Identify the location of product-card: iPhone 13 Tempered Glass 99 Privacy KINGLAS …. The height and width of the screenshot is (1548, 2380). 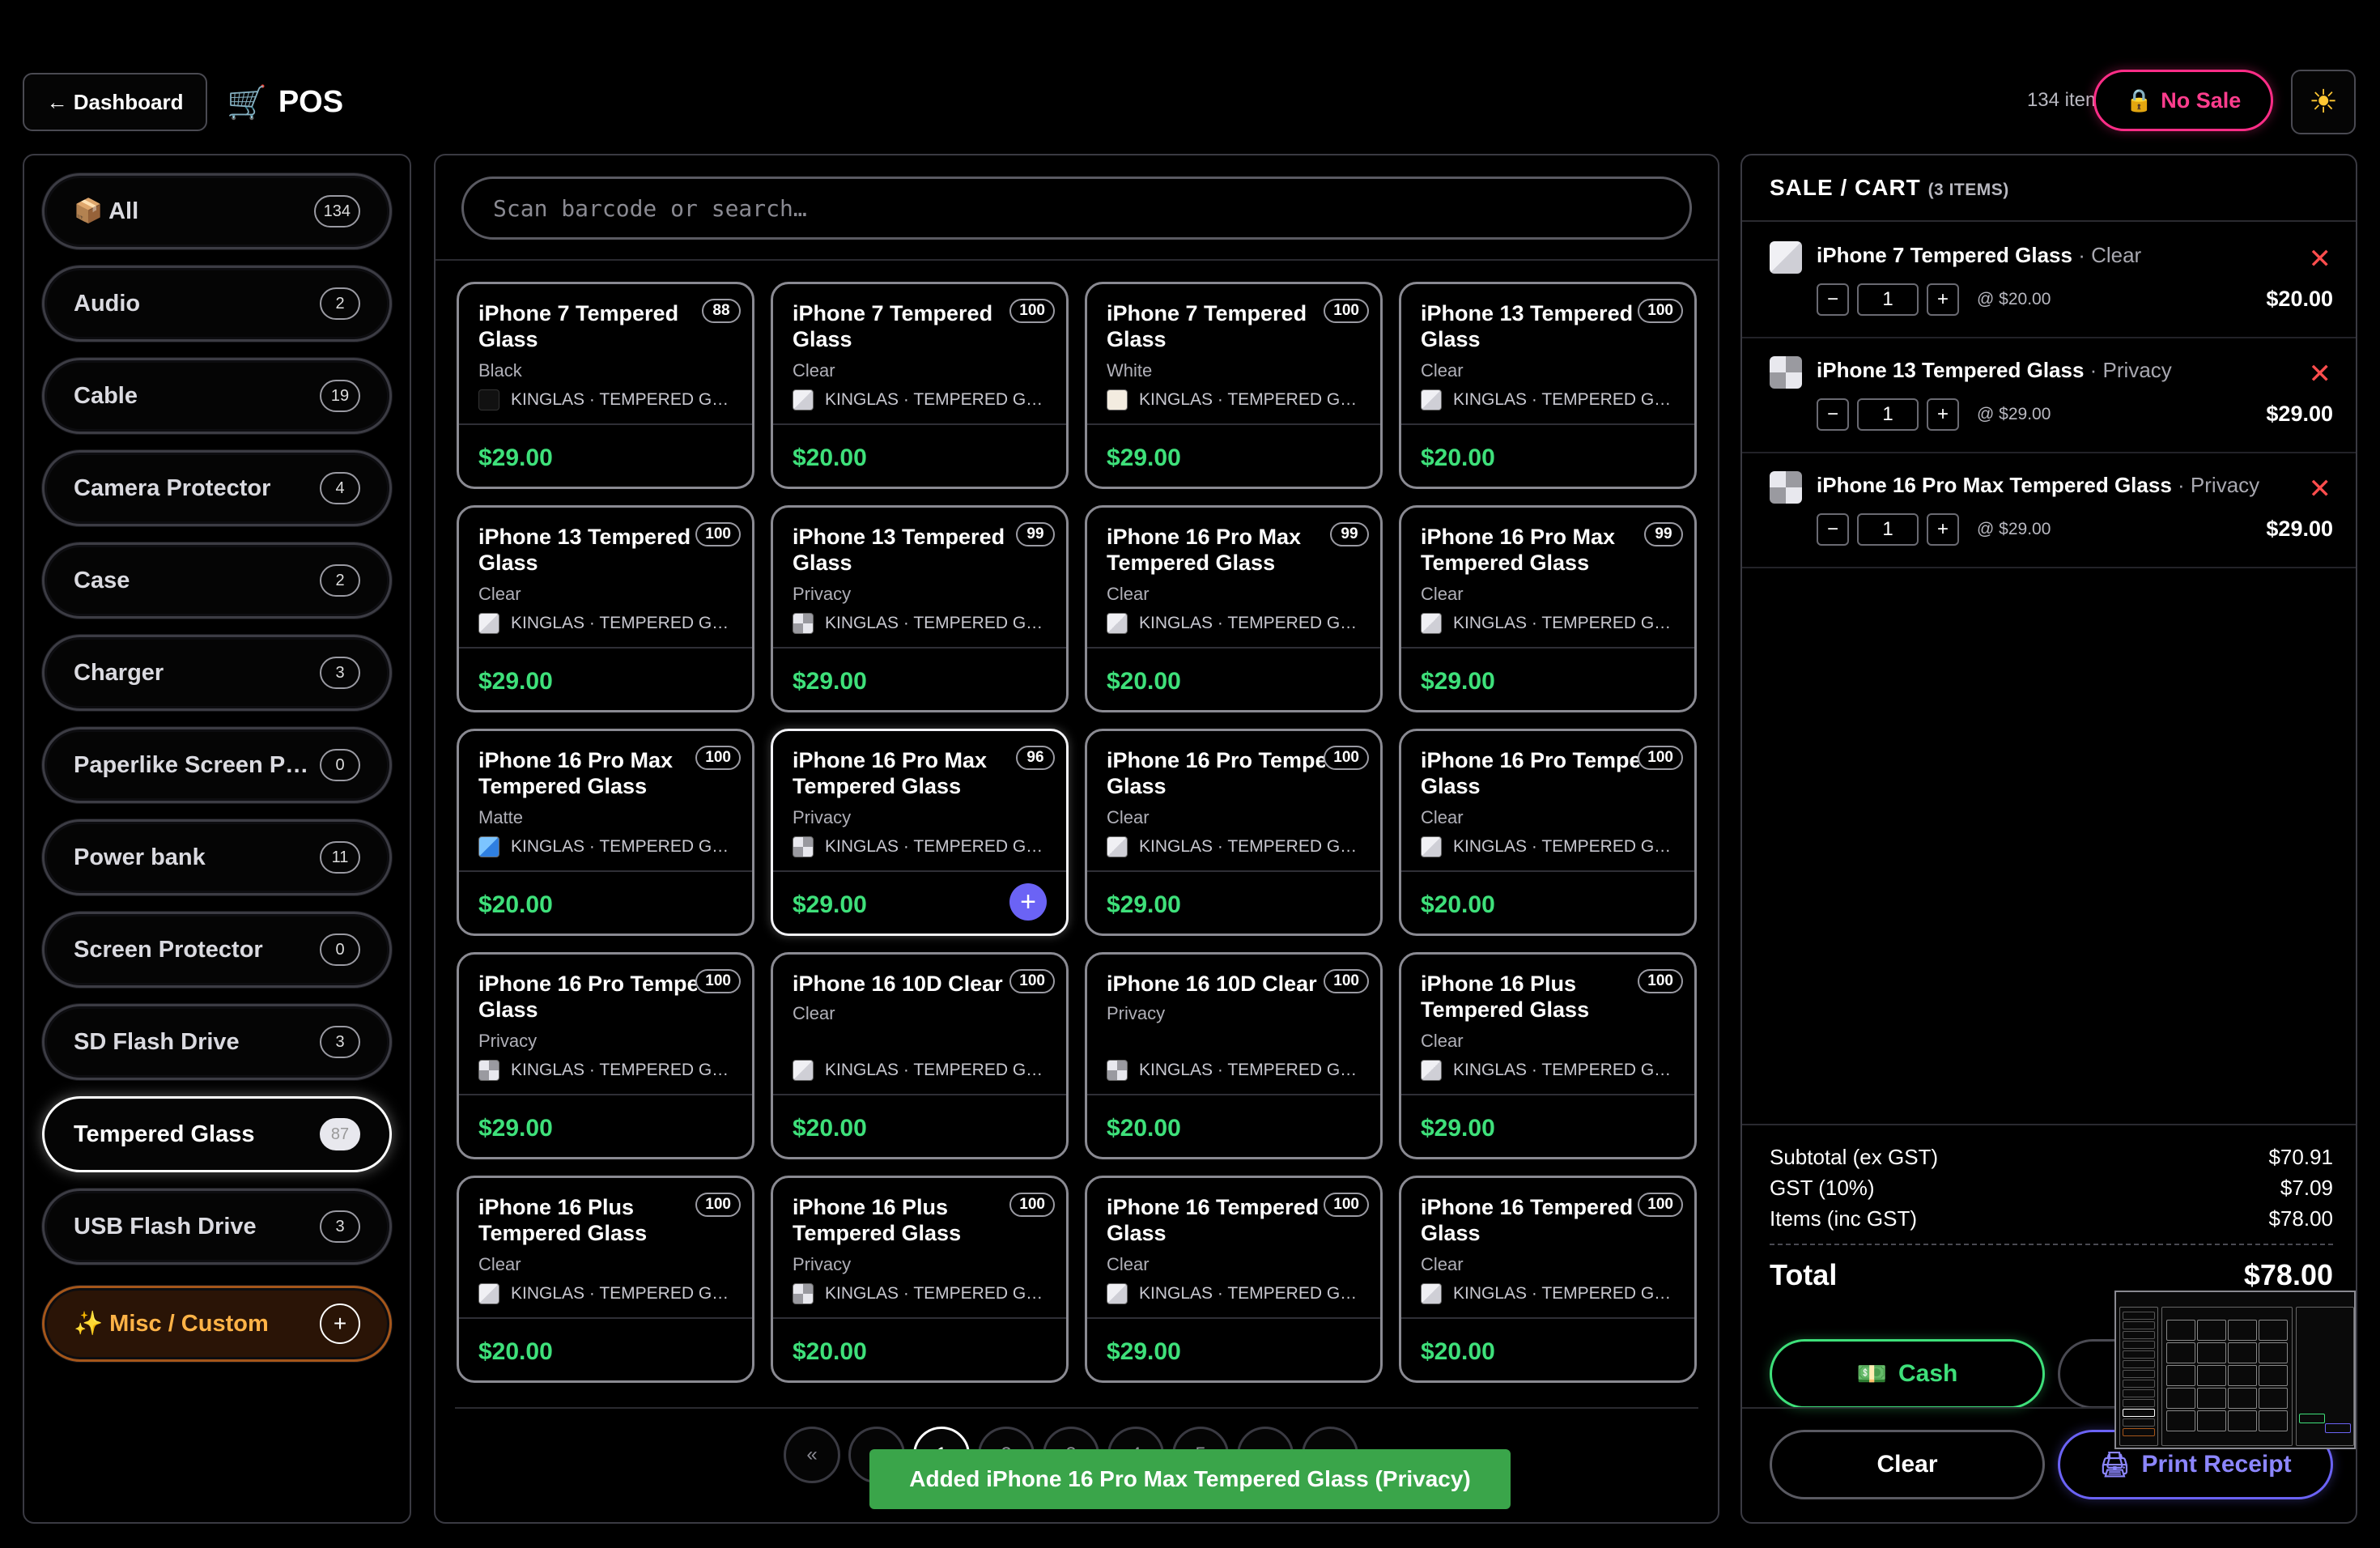
(920, 608).